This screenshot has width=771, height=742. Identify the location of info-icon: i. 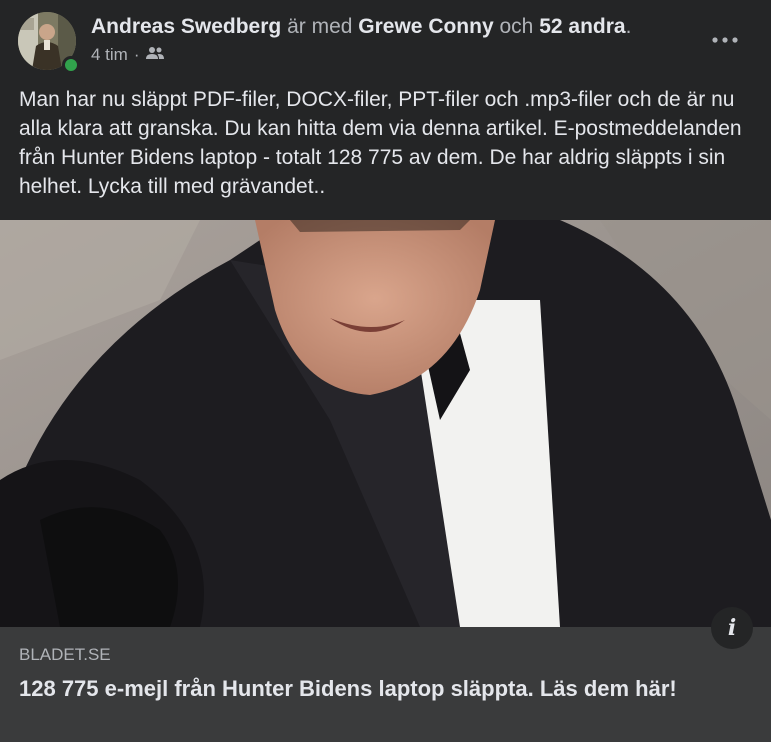
(732, 628).